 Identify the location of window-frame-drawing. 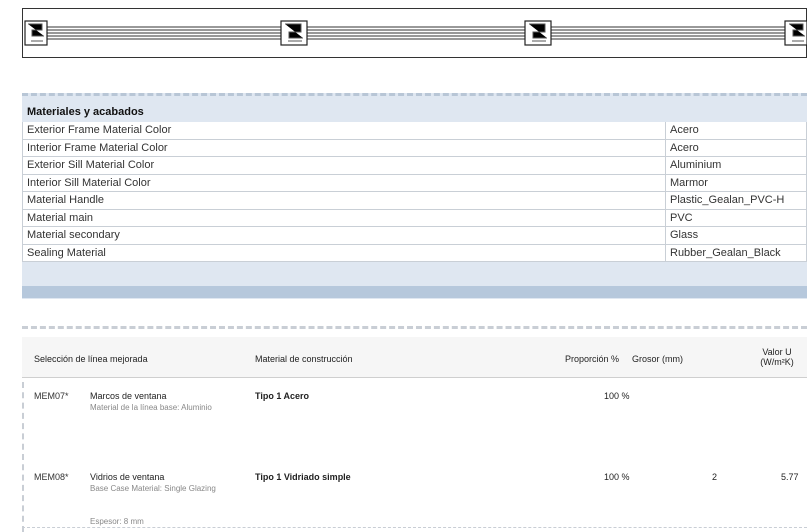
(414, 33).